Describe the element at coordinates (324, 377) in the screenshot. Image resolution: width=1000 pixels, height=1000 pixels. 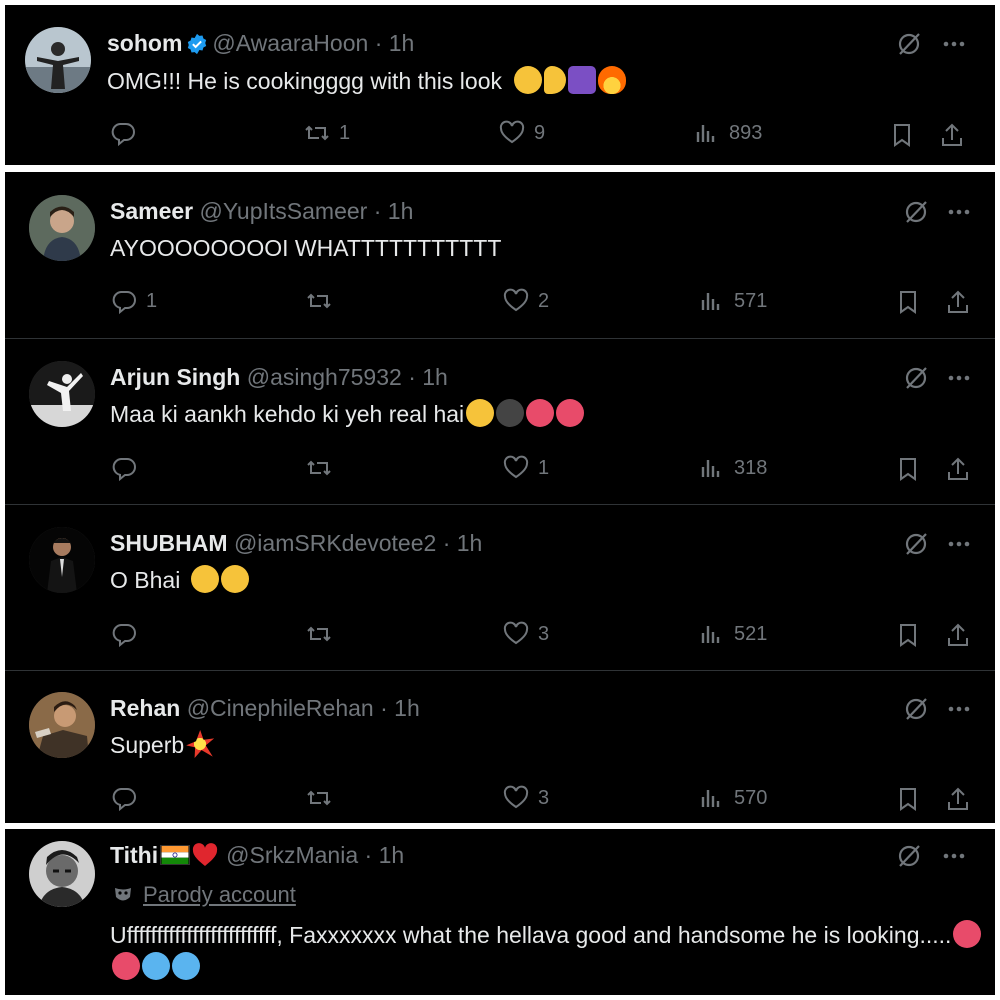
I see `handle: @asingh75932` at that location.